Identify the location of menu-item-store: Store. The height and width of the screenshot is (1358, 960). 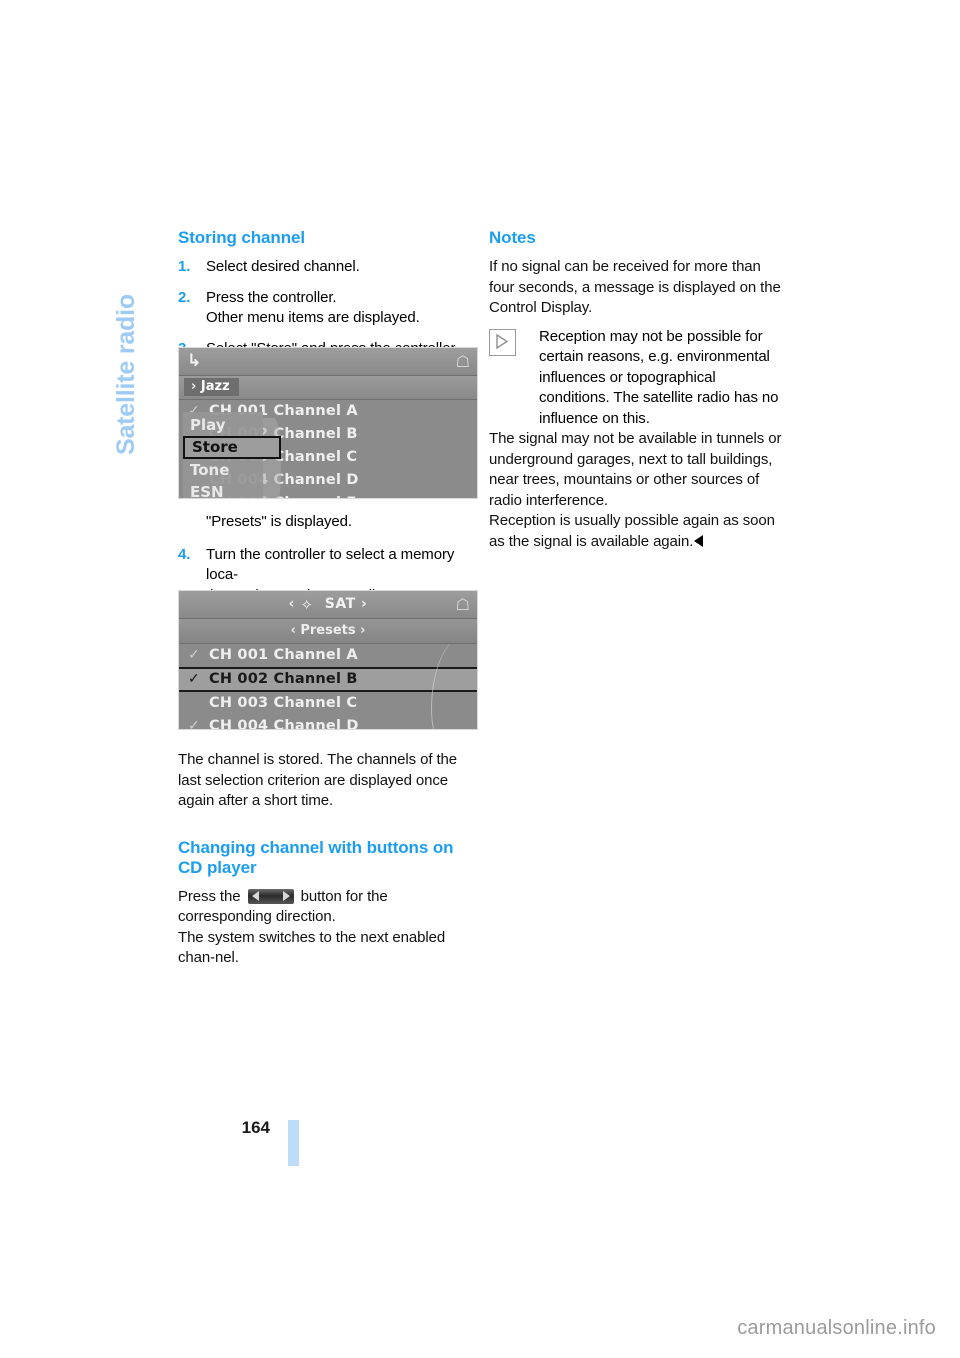
(232, 447).